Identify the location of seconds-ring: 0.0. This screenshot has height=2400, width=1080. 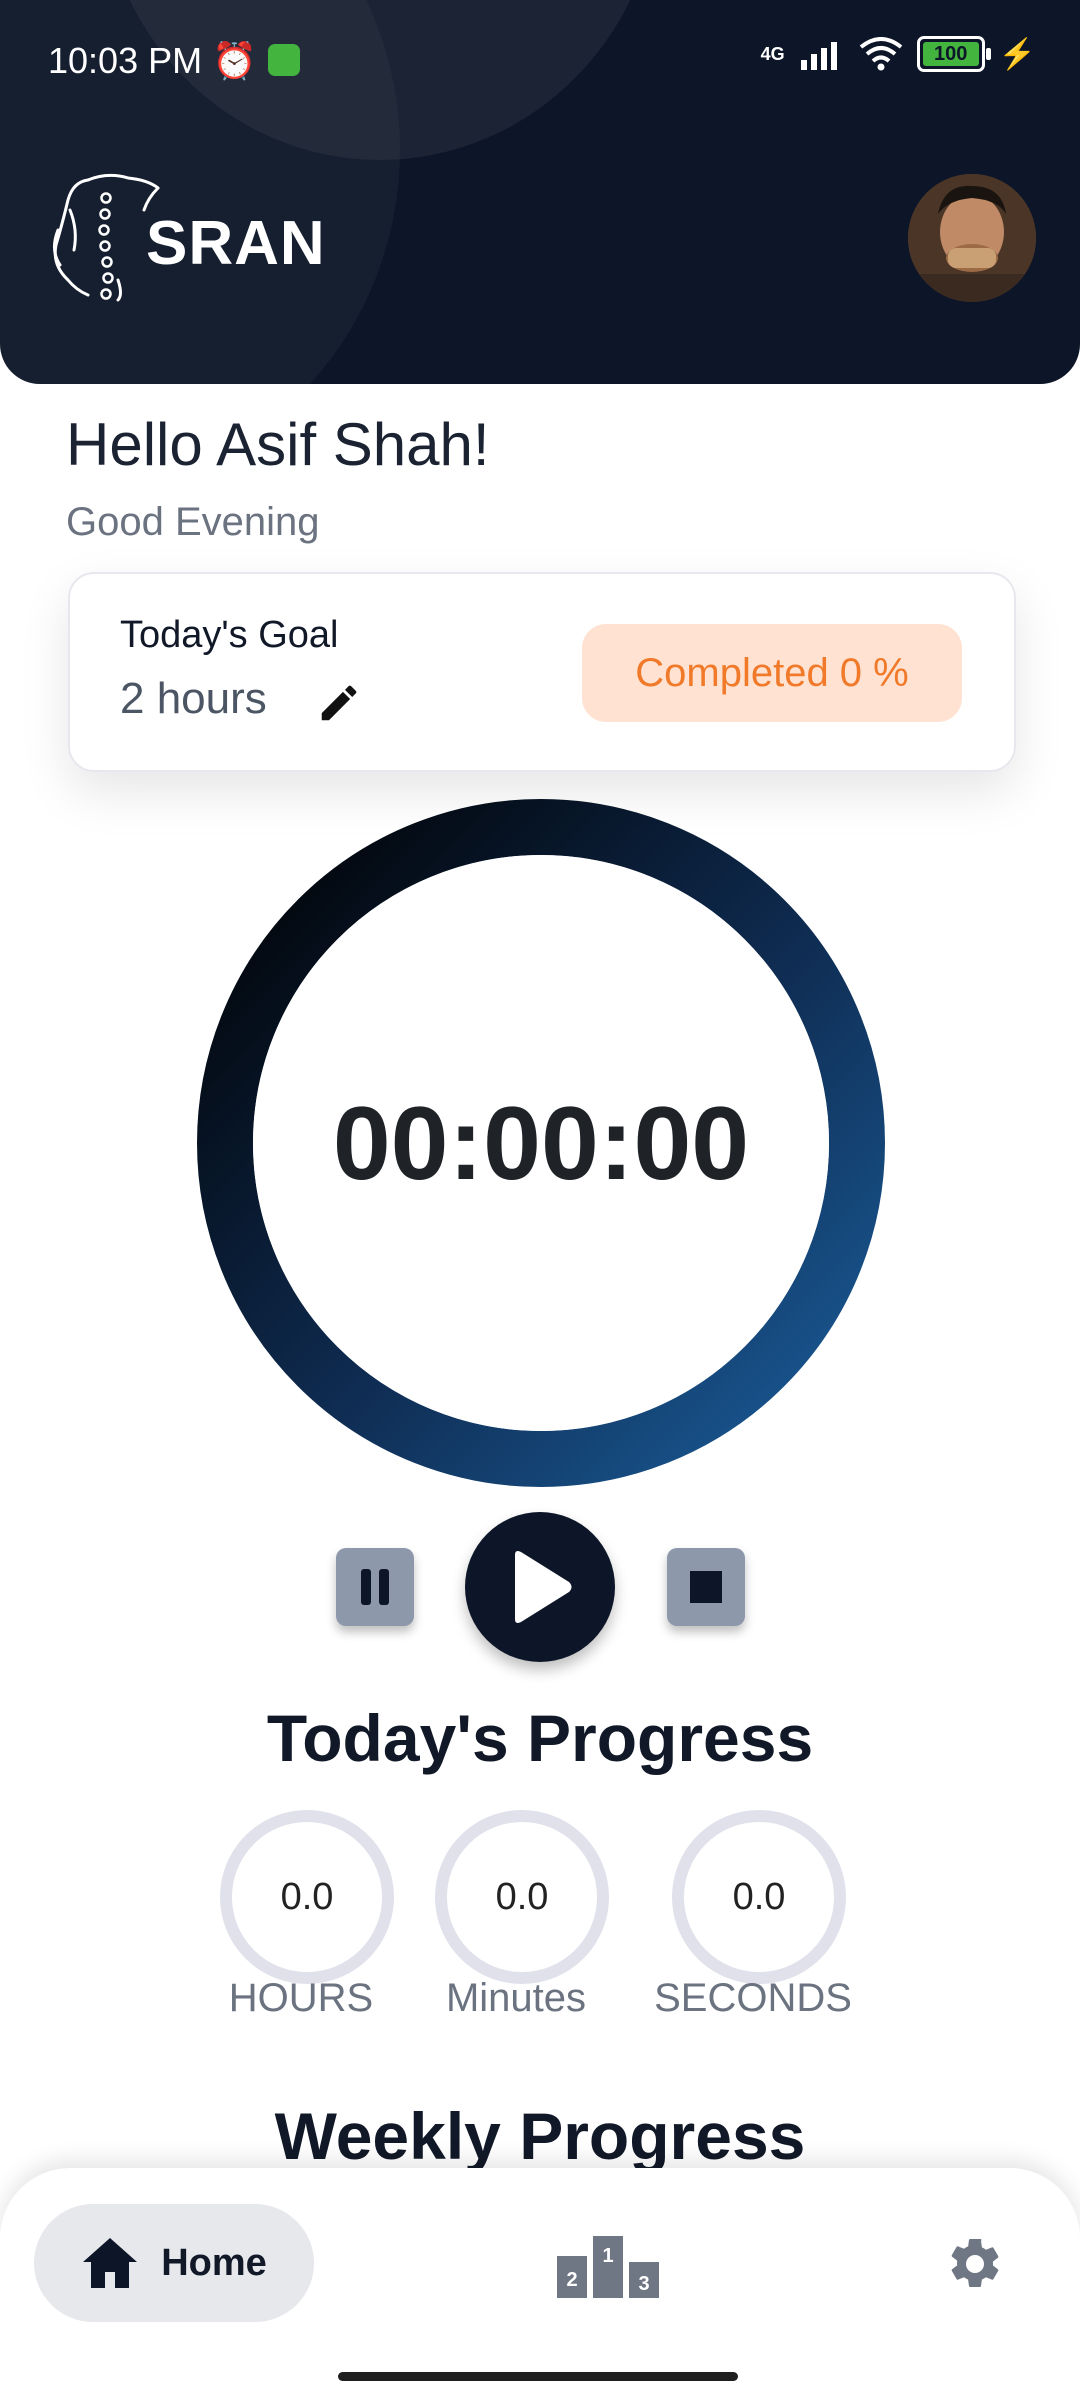
(759, 1897).